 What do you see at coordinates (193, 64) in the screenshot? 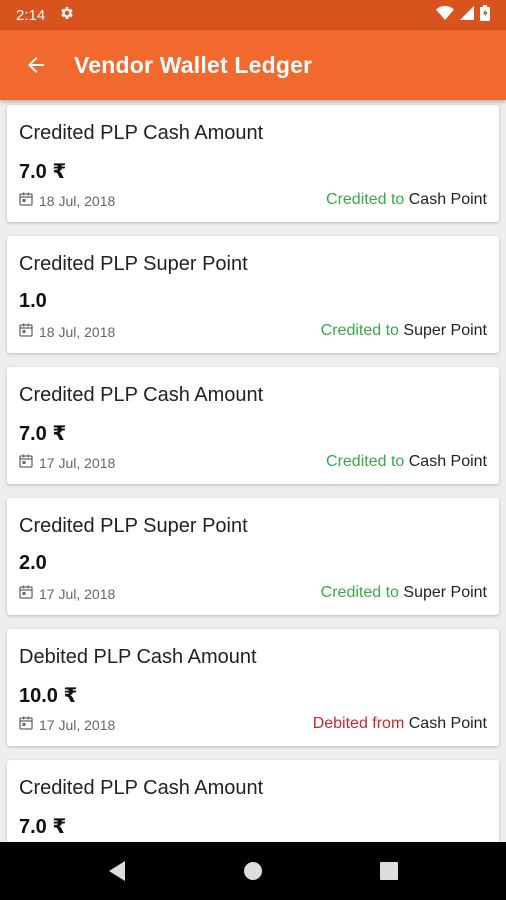
I see `page-title: Vendor Wallet Ledger` at bounding box center [193, 64].